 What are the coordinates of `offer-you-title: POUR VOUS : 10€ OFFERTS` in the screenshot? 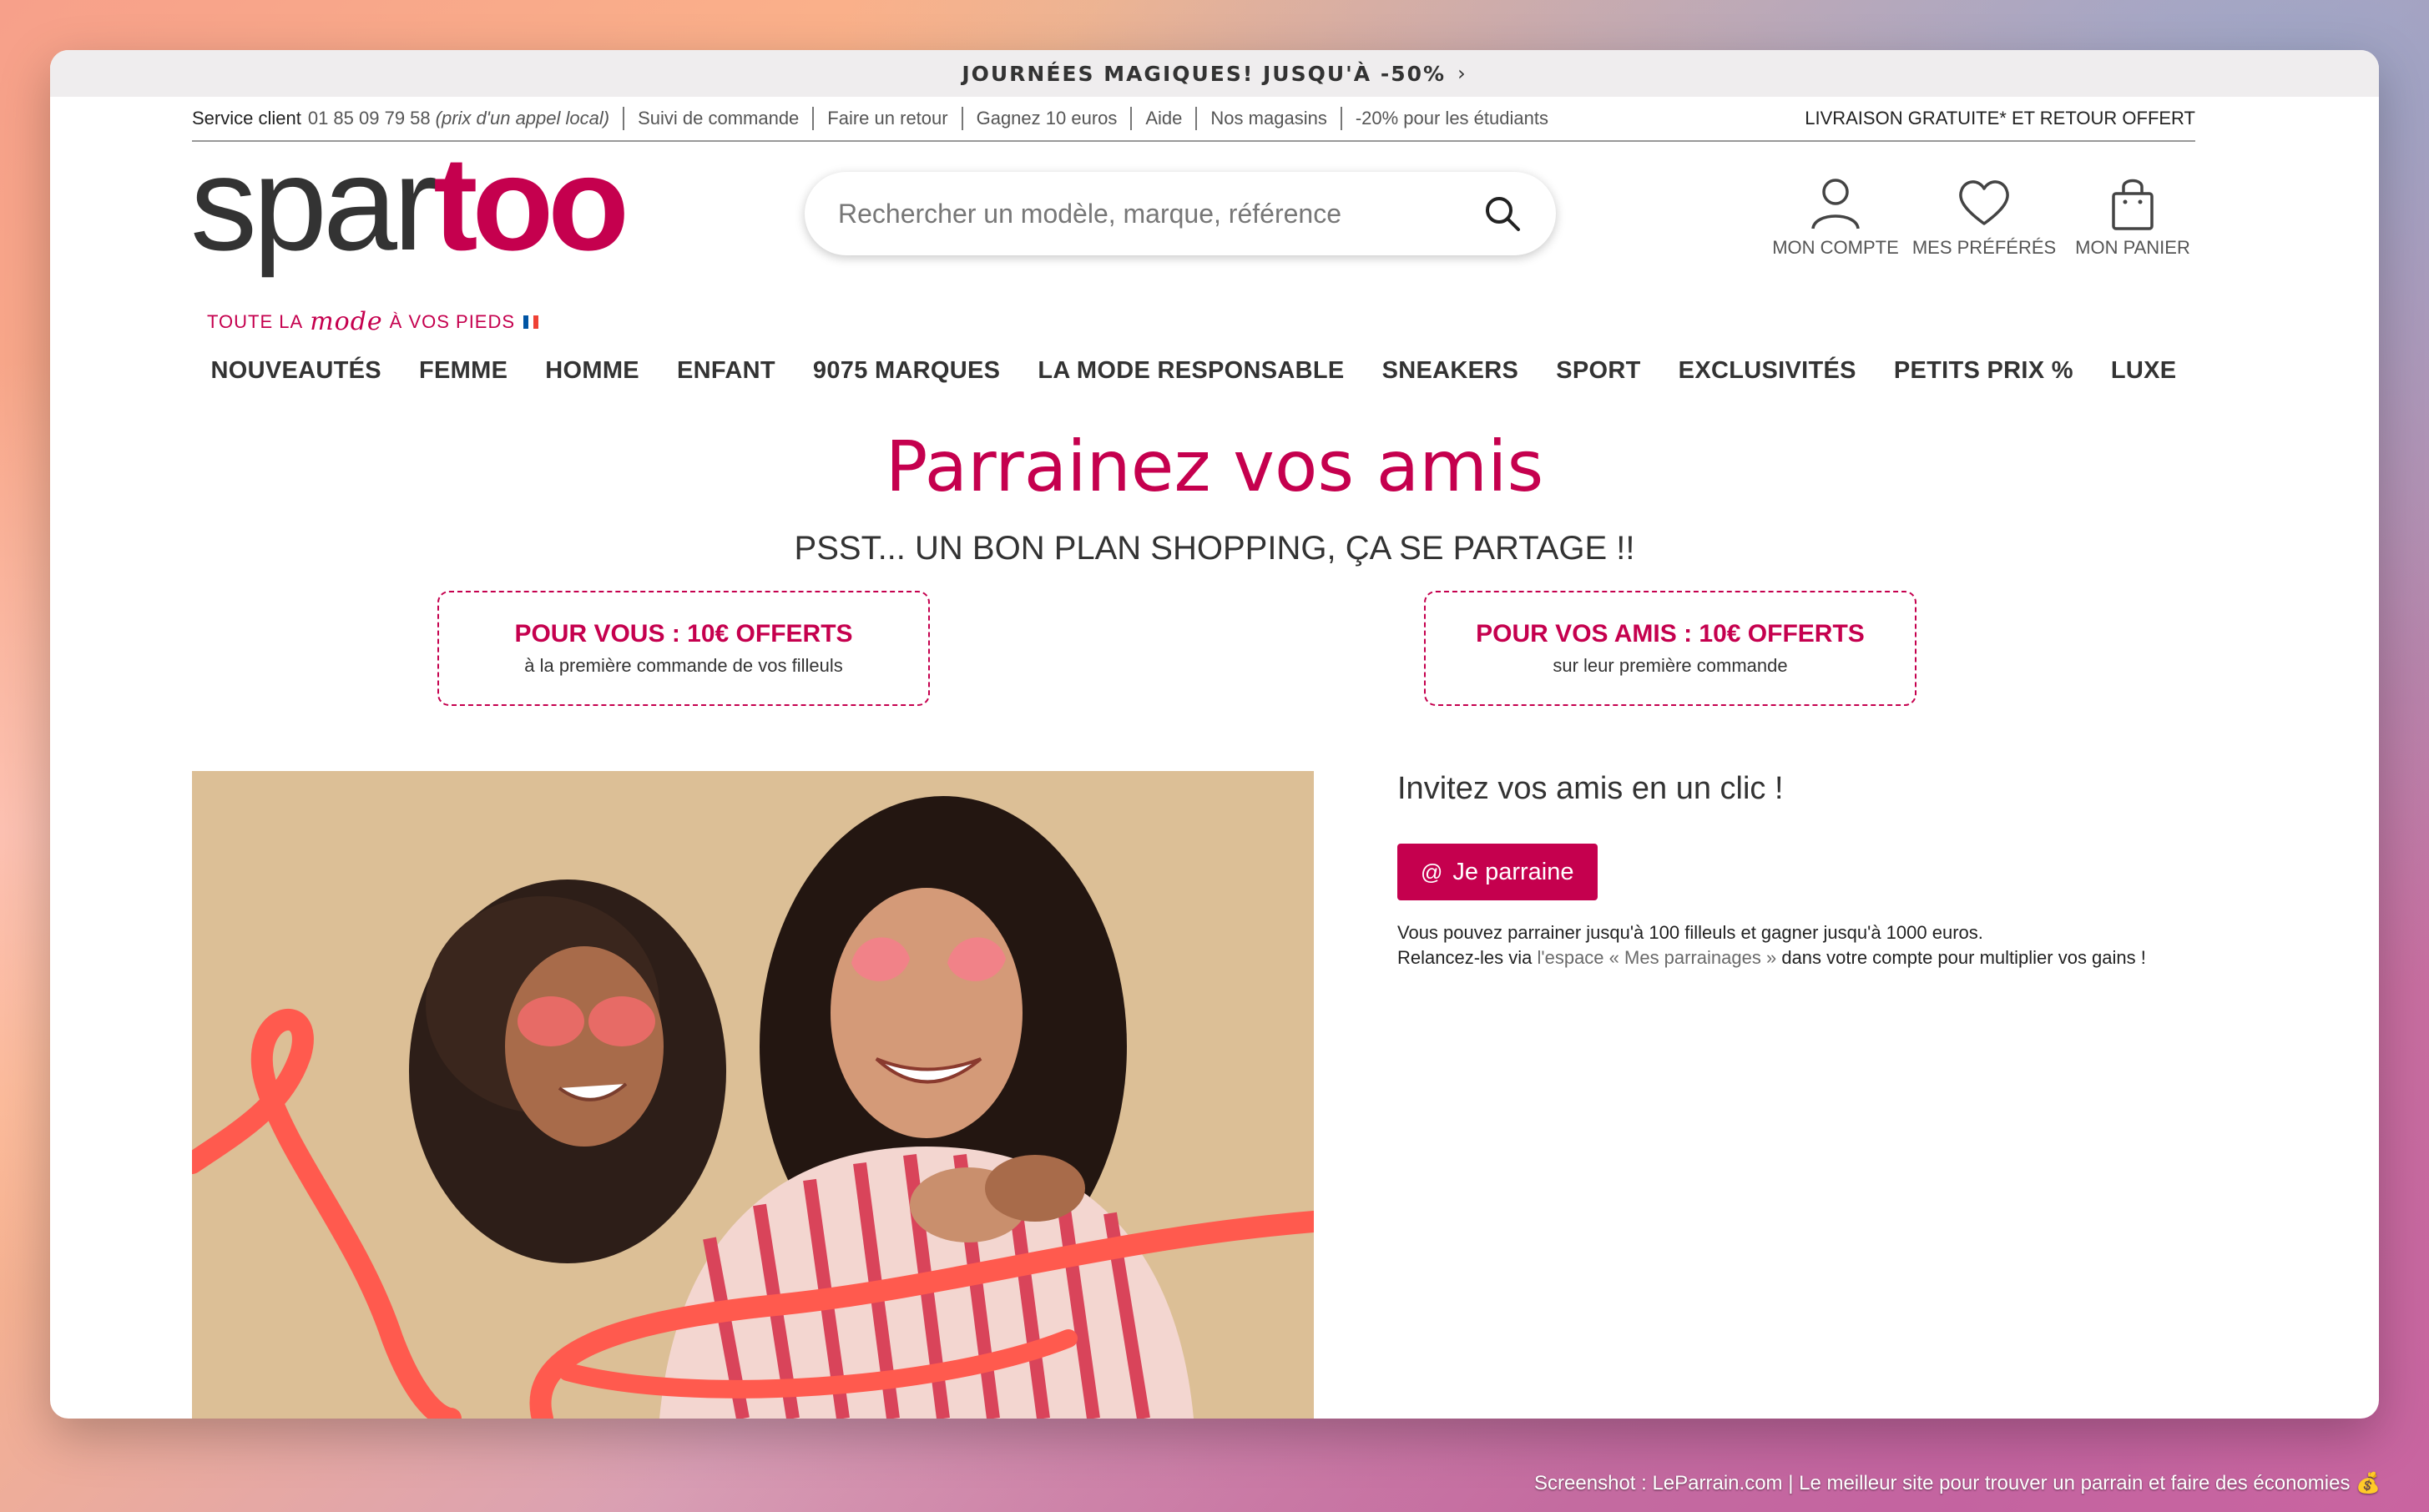 It's located at (683, 634).